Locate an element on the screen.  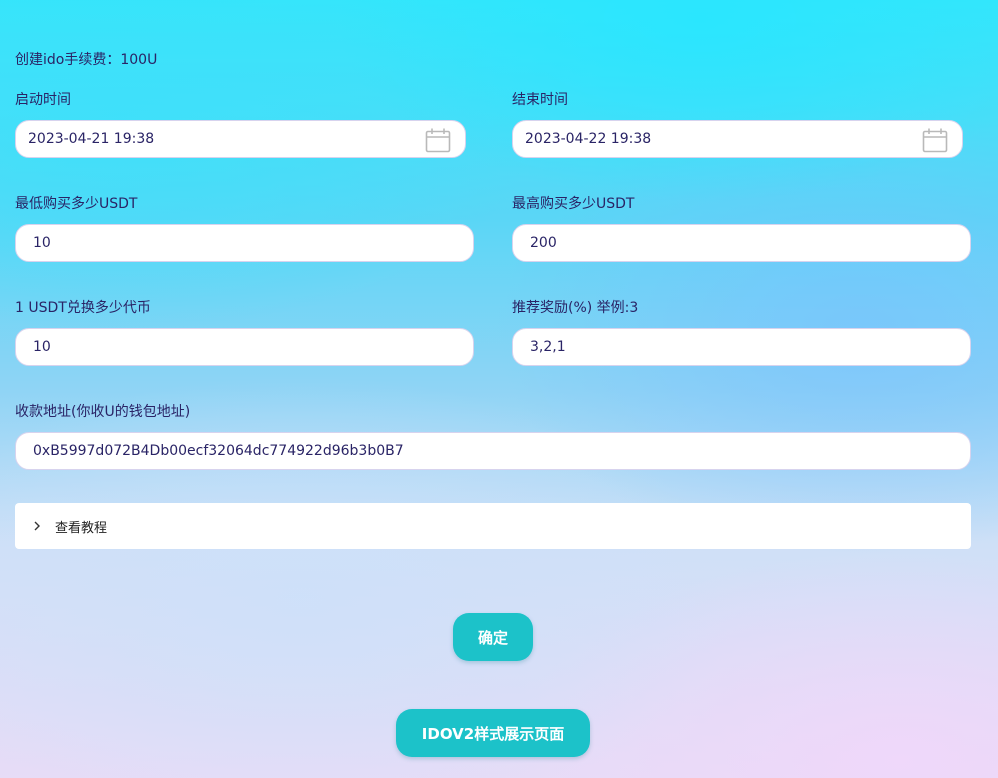
fee-text: 创建ido手续费：100U is located at coordinates (86, 60).